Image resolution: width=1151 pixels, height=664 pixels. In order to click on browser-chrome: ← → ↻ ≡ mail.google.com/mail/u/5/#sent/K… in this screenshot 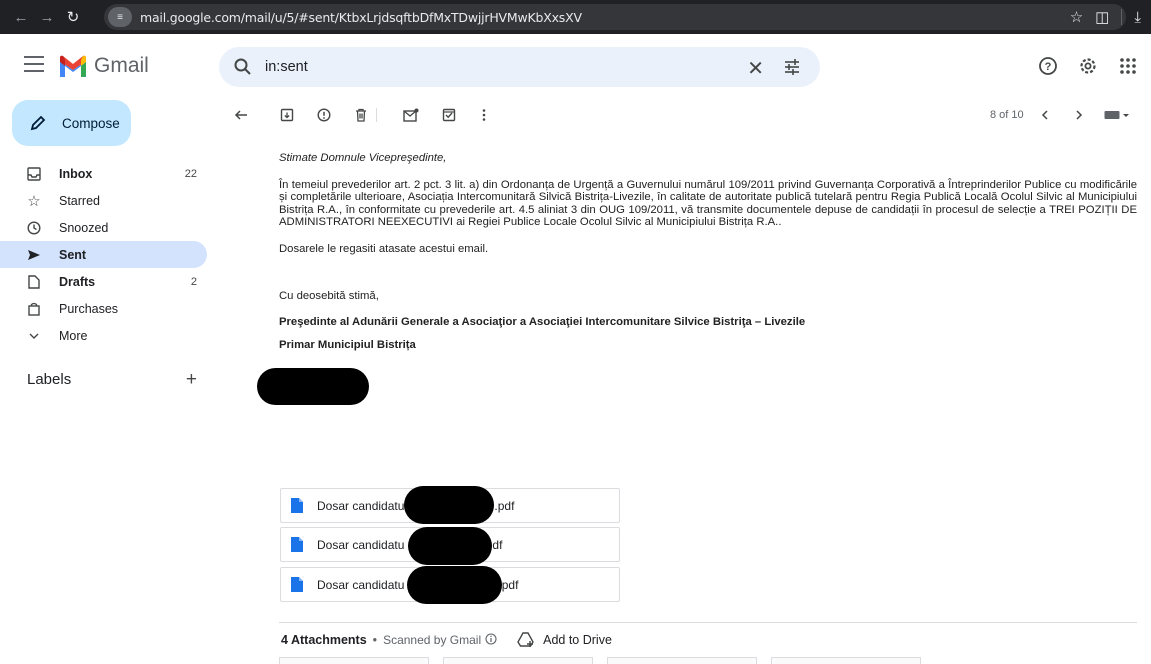, I will do `click(575, 17)`.